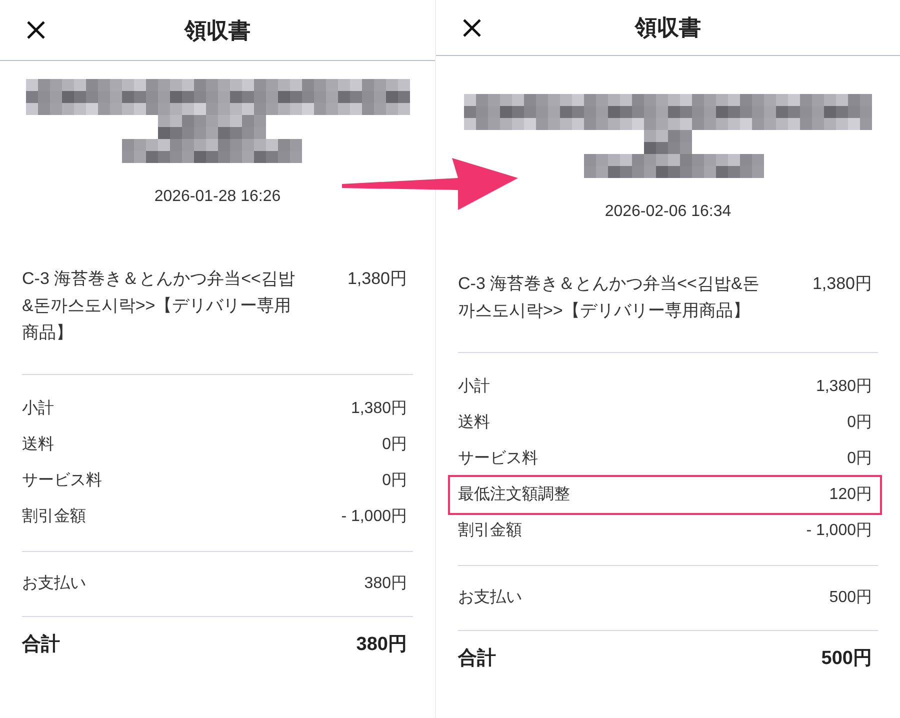  What do you see at coordinates (850, 495) in the screenshot?
I see `row-value: 120円` at bounding box center [850, 495].